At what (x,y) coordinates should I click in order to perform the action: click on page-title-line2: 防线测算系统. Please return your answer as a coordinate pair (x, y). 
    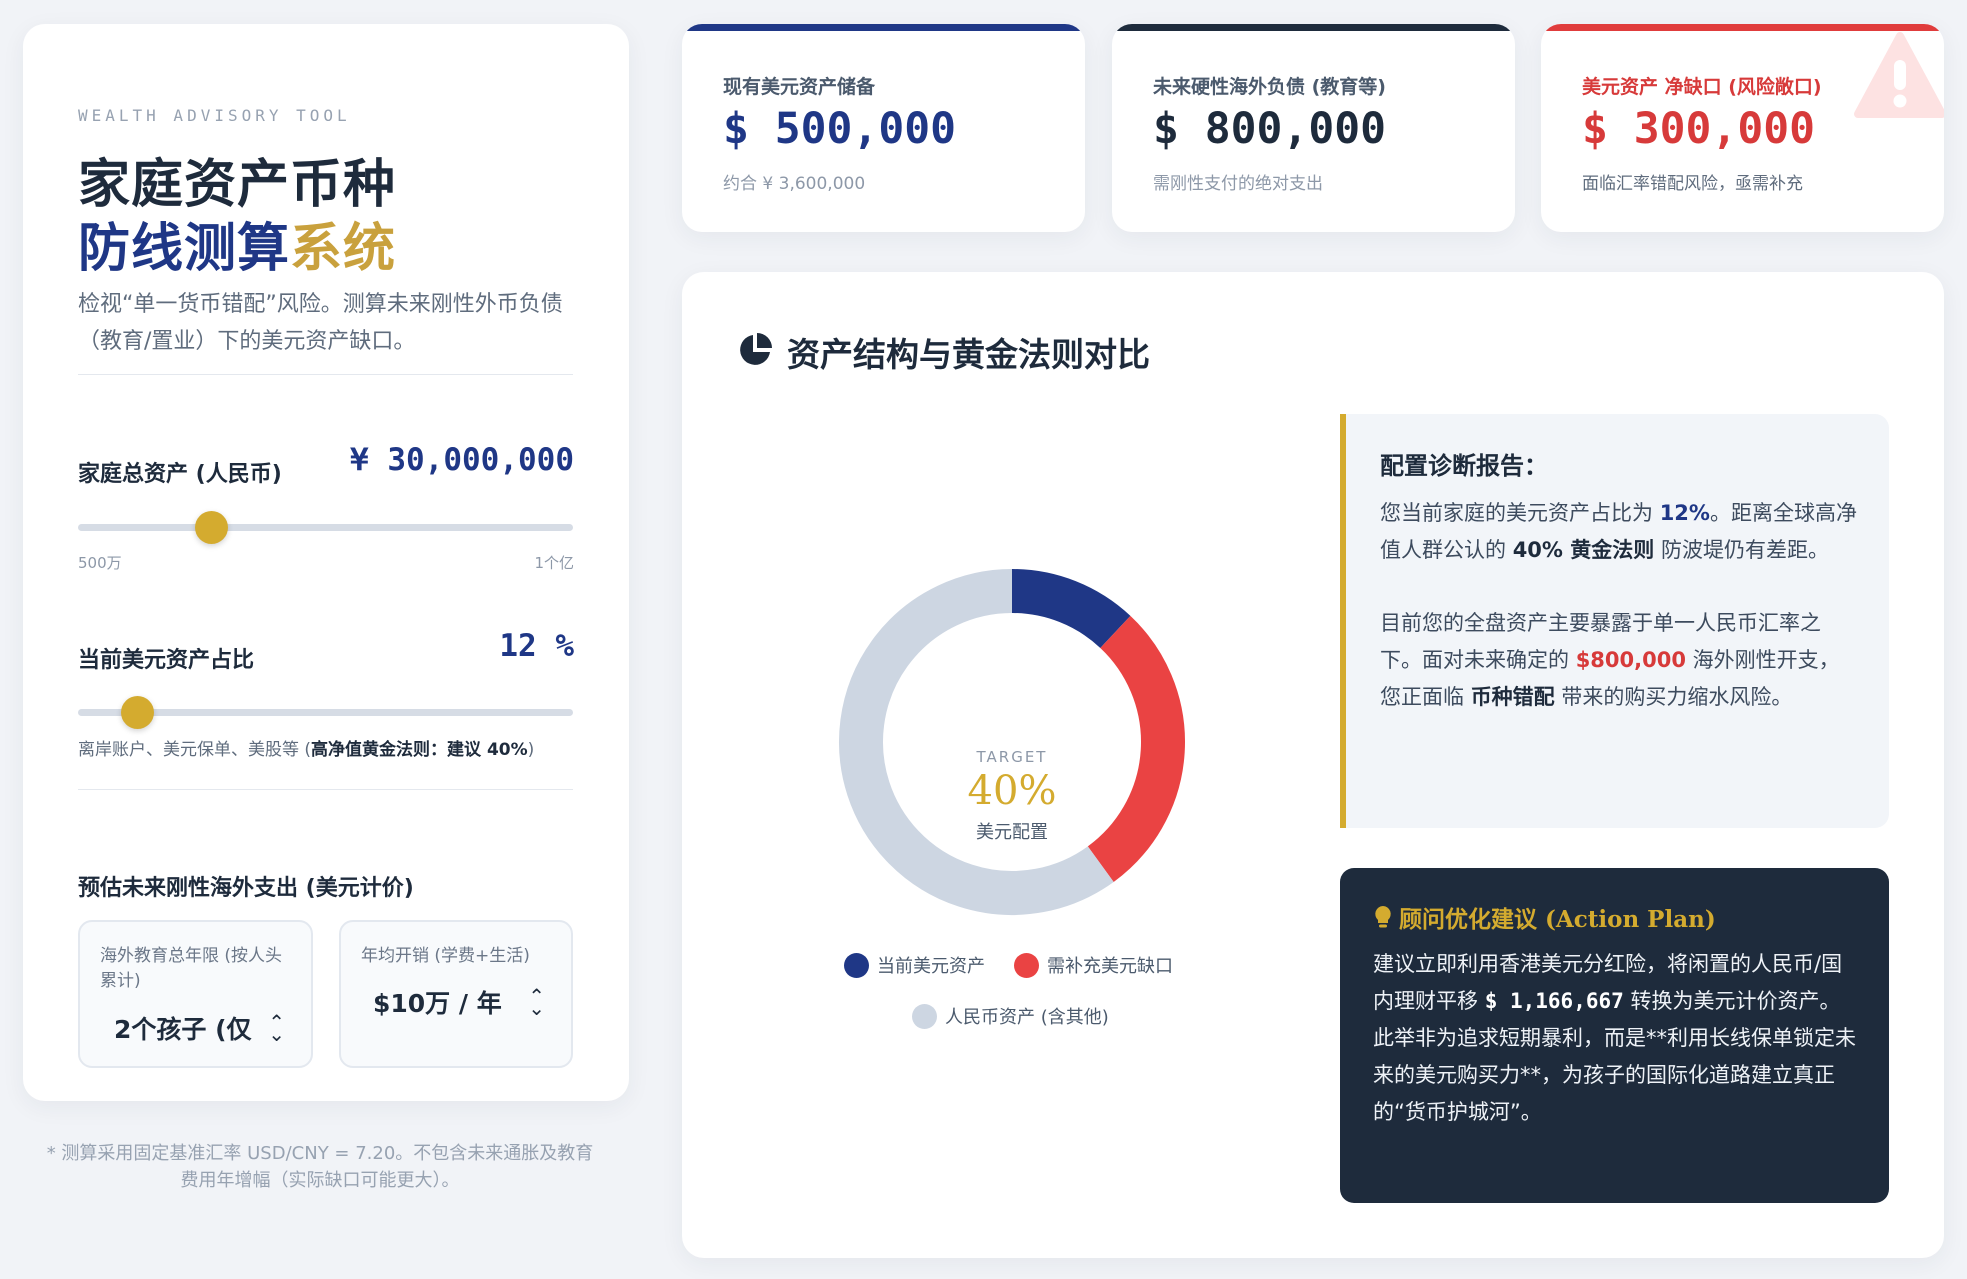
    Looking at the image, I should click on (237, 243).